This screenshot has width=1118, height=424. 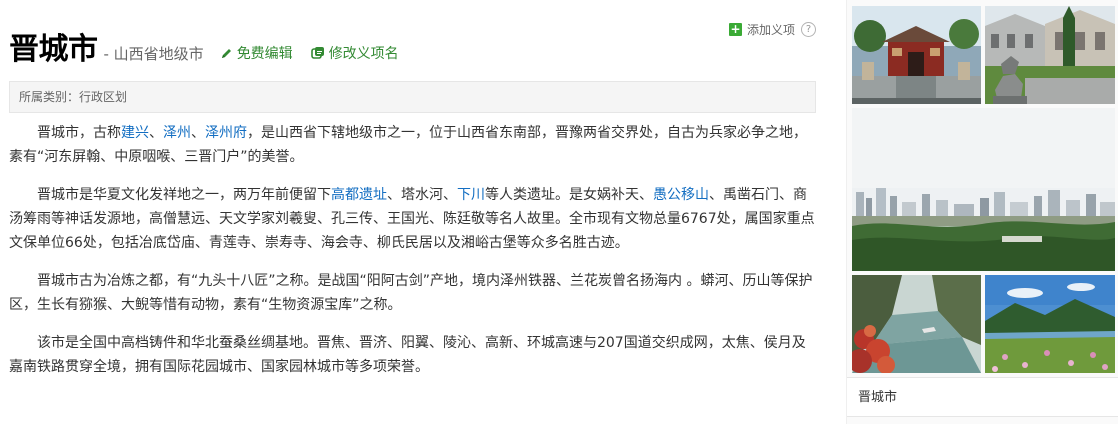 I want to click on city-skyline-photo, so click(x=983, y=189).